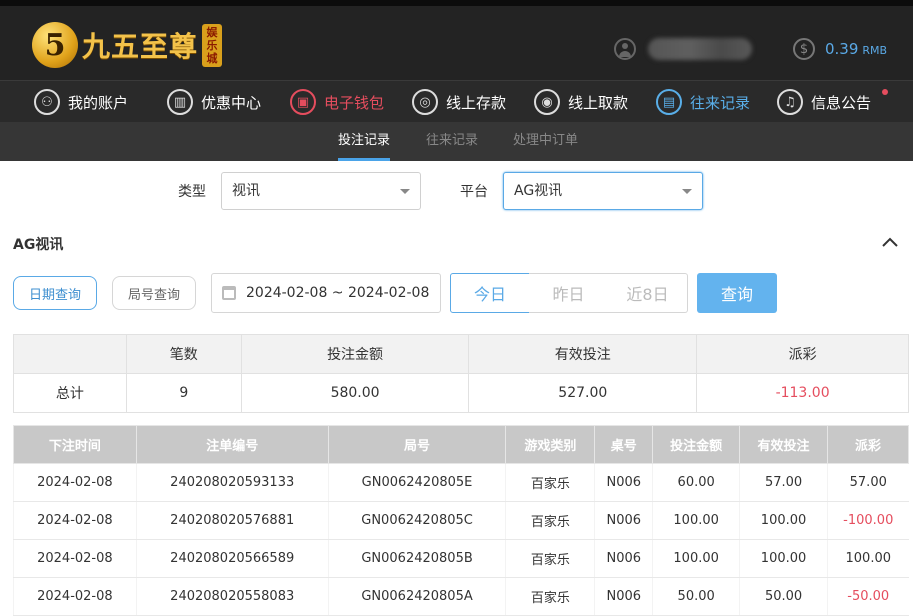 This screenshot has width=913, height=616. I want to click on nav-label: 线上取款, so click(598, 102).